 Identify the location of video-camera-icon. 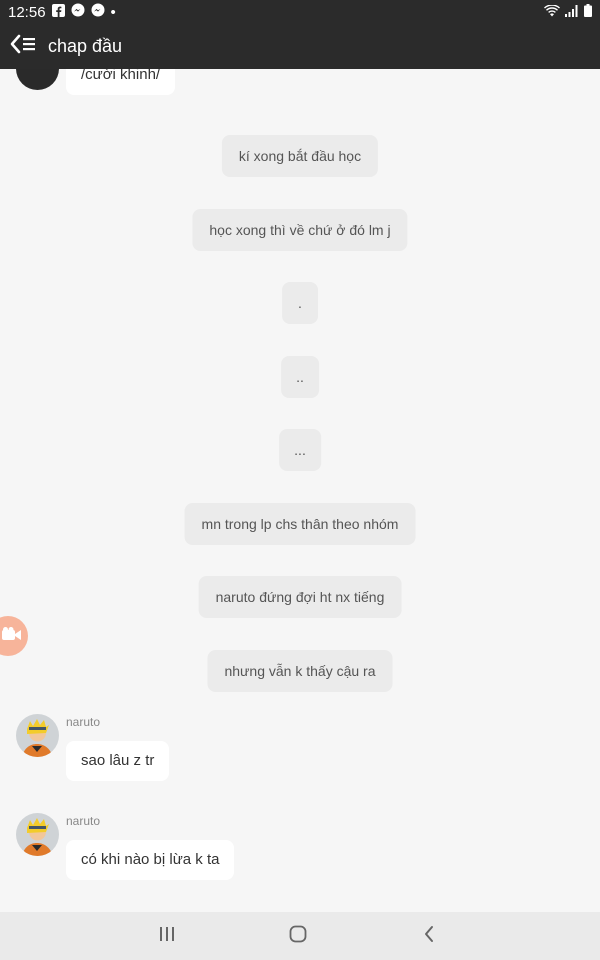
(12, 636).